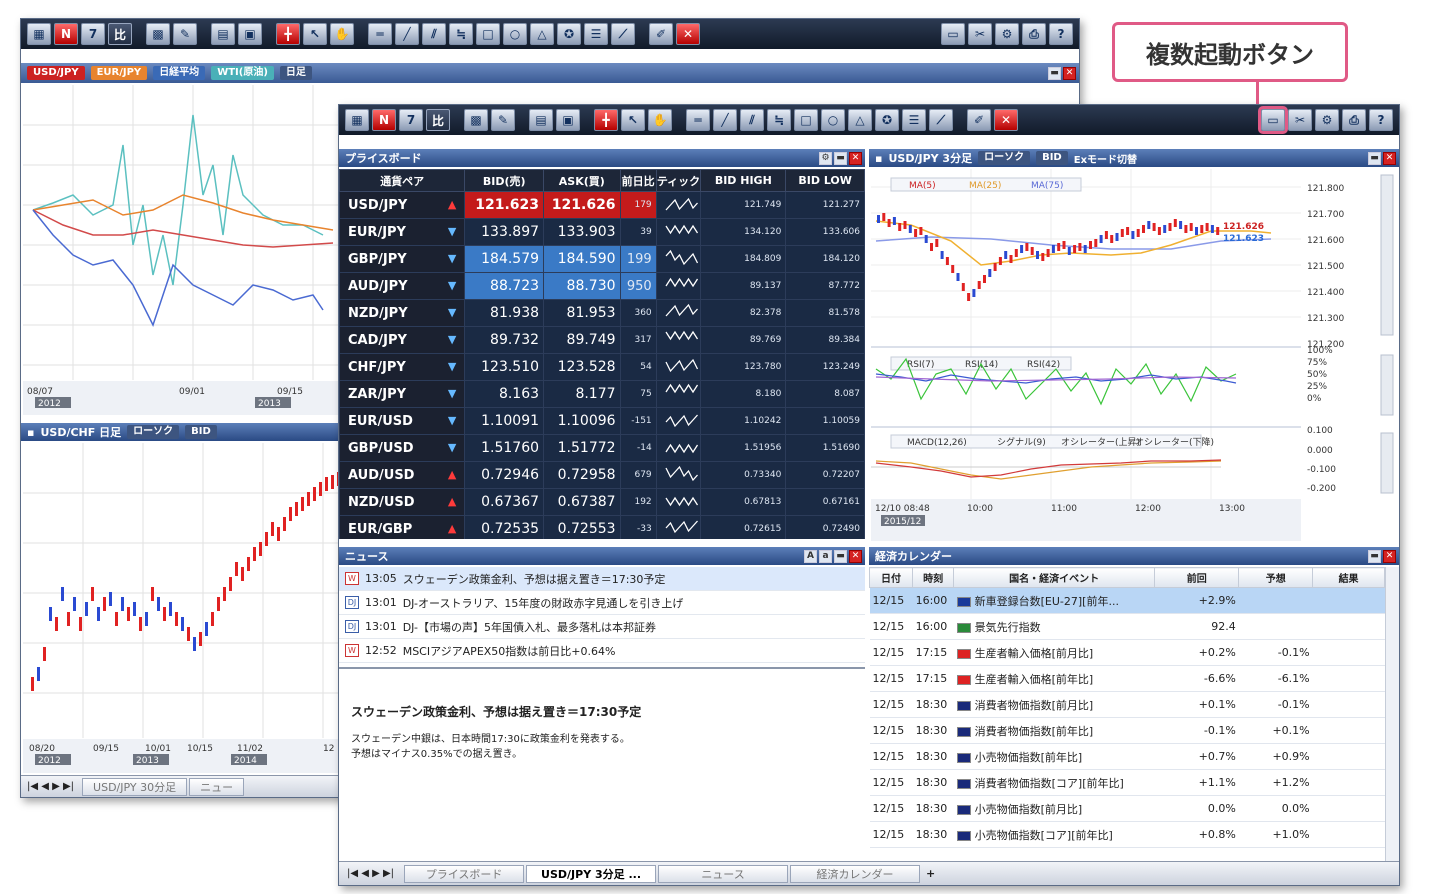  What do you see at coordinates (1127, 600) in the screenshot?
I see `calendar-row: 12/15 16:00 新車登録台数[EU-27][前年... +2.9%` at bounding box center [1127, 600].